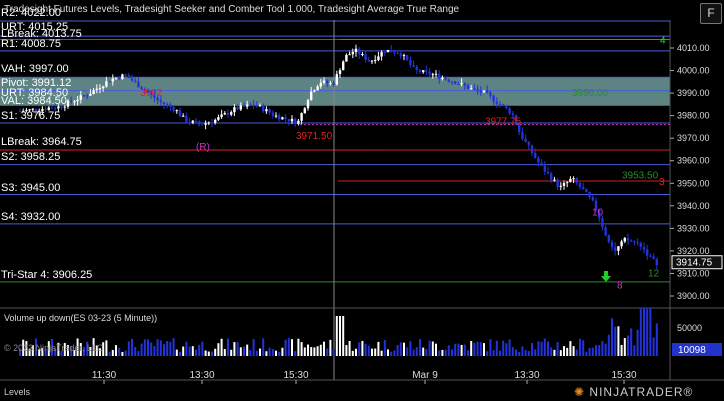 Image resolution: width=724 pixels, height=401 pixels. Describe the element at coordinates (693, 228) in the screenshot. I see `price-tick-label: 3930.00` at that location.